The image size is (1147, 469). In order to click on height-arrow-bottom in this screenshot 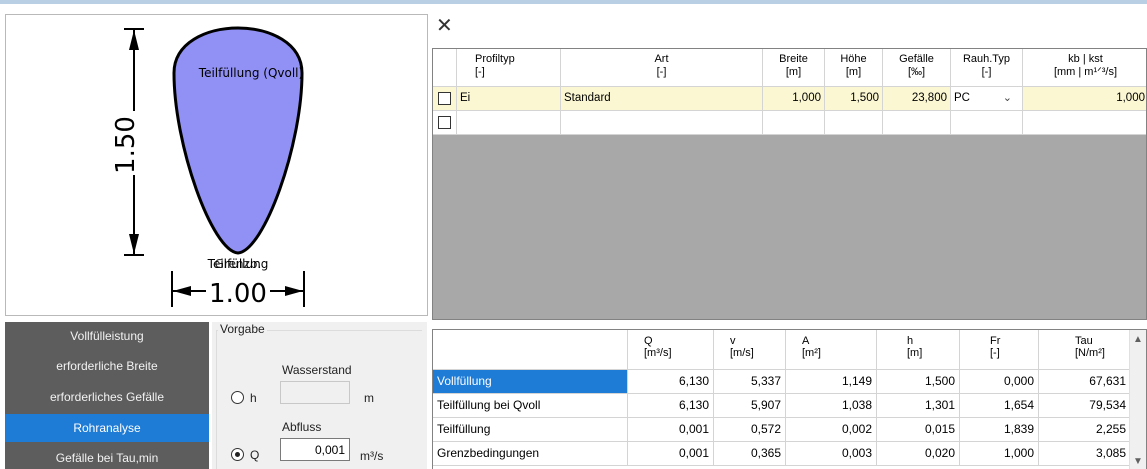, I will do `click(134, 244)`.